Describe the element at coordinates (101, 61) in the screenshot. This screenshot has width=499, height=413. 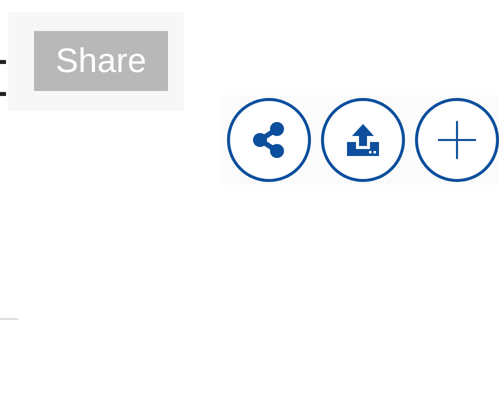
I see `share-button: Share` at that location.